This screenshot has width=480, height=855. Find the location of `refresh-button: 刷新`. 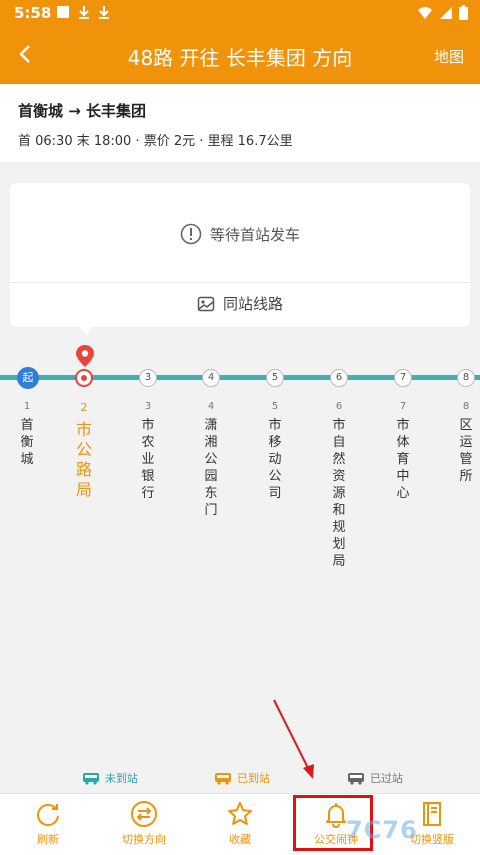

refresh-button: 刷新 is located at coordinates (48, 823).